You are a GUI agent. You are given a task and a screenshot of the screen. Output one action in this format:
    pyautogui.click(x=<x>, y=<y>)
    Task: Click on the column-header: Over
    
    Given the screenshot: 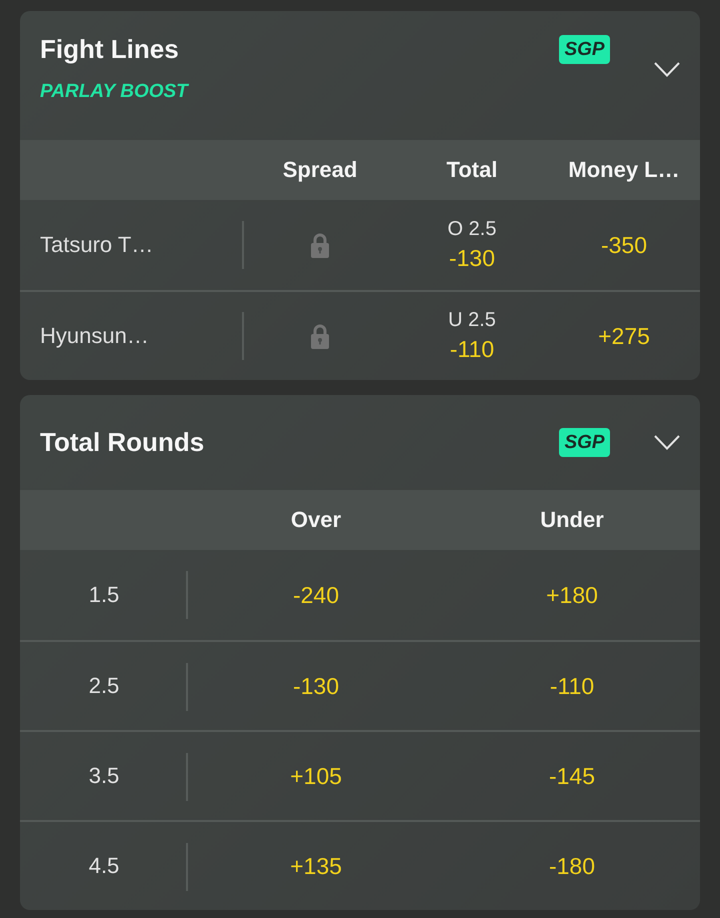 What is the action you would take?
    pyautogui.click(x=316, y=520)
    